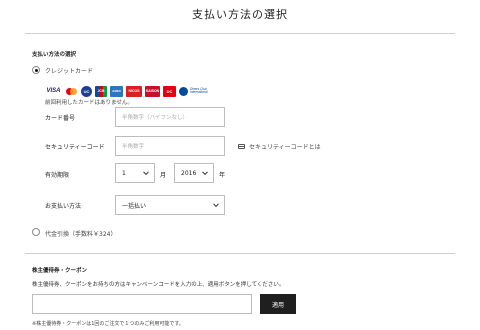  What do you see at coordinates (80, 233) in the screenshot?
I see `cash-on-delivery-label: 代金引換（手数料￥324）` at bounding box center [80, 233].